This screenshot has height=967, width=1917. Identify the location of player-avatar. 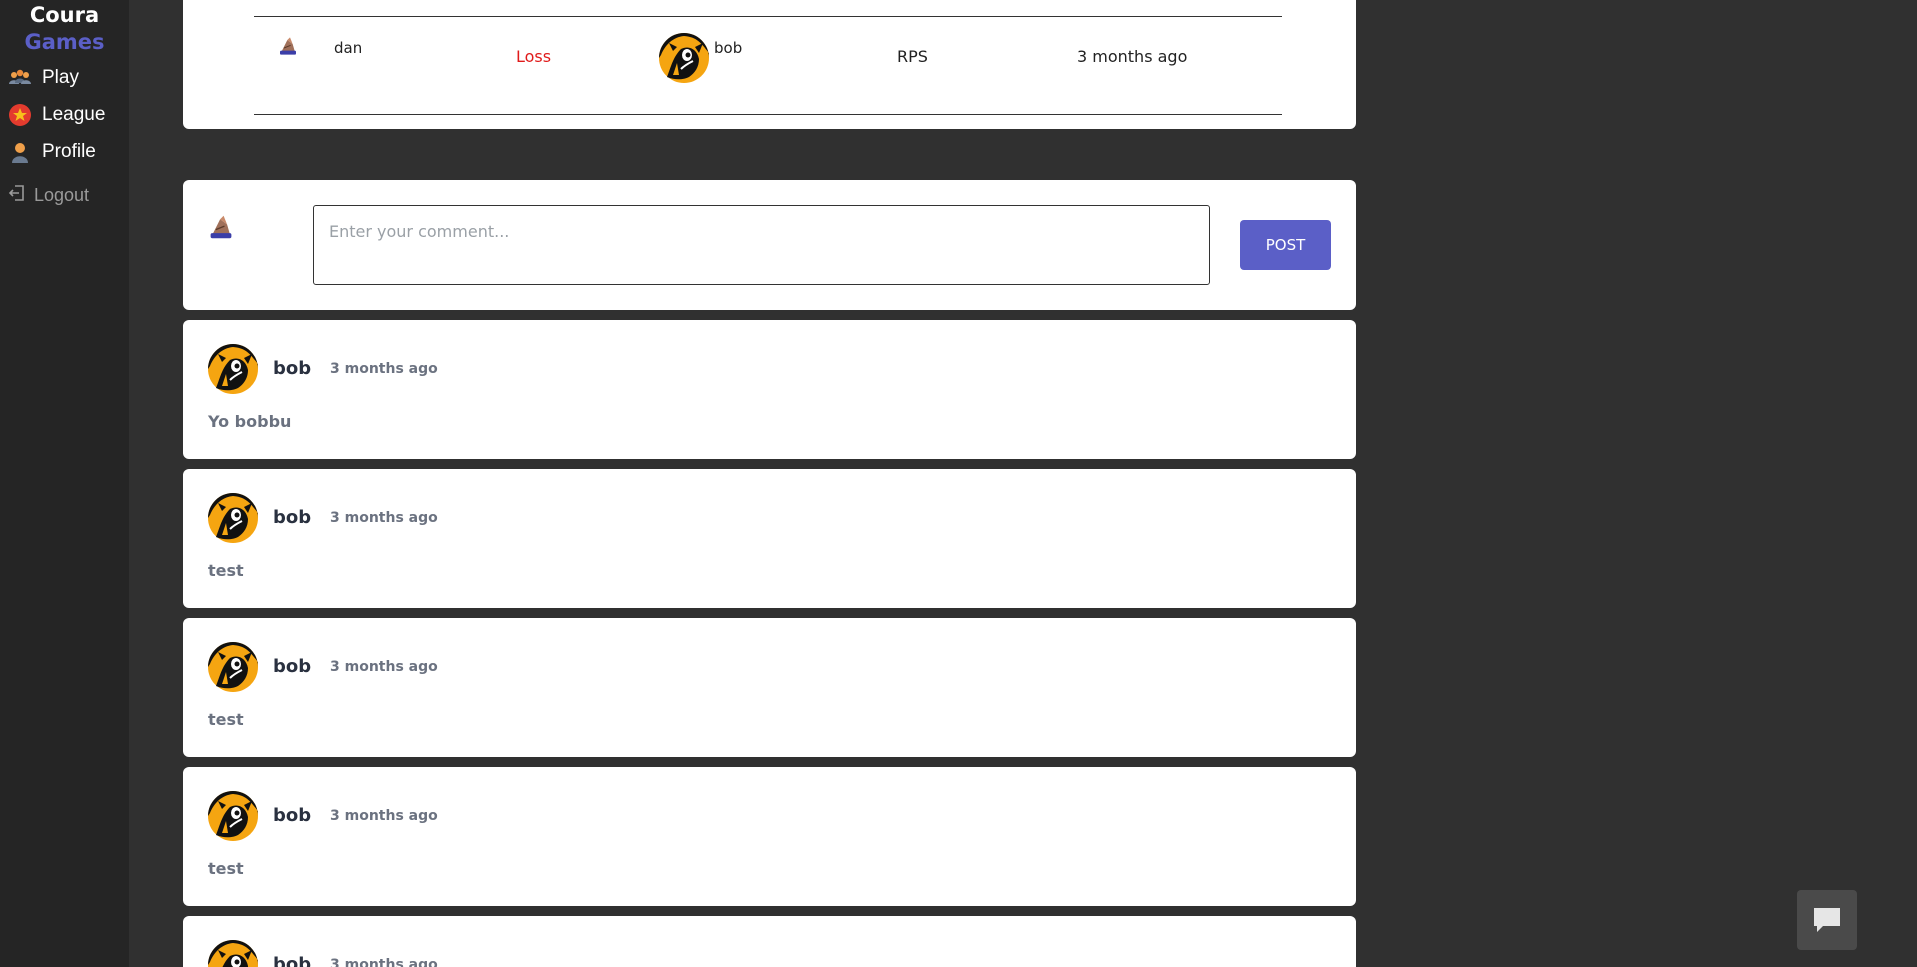
(288, 46).